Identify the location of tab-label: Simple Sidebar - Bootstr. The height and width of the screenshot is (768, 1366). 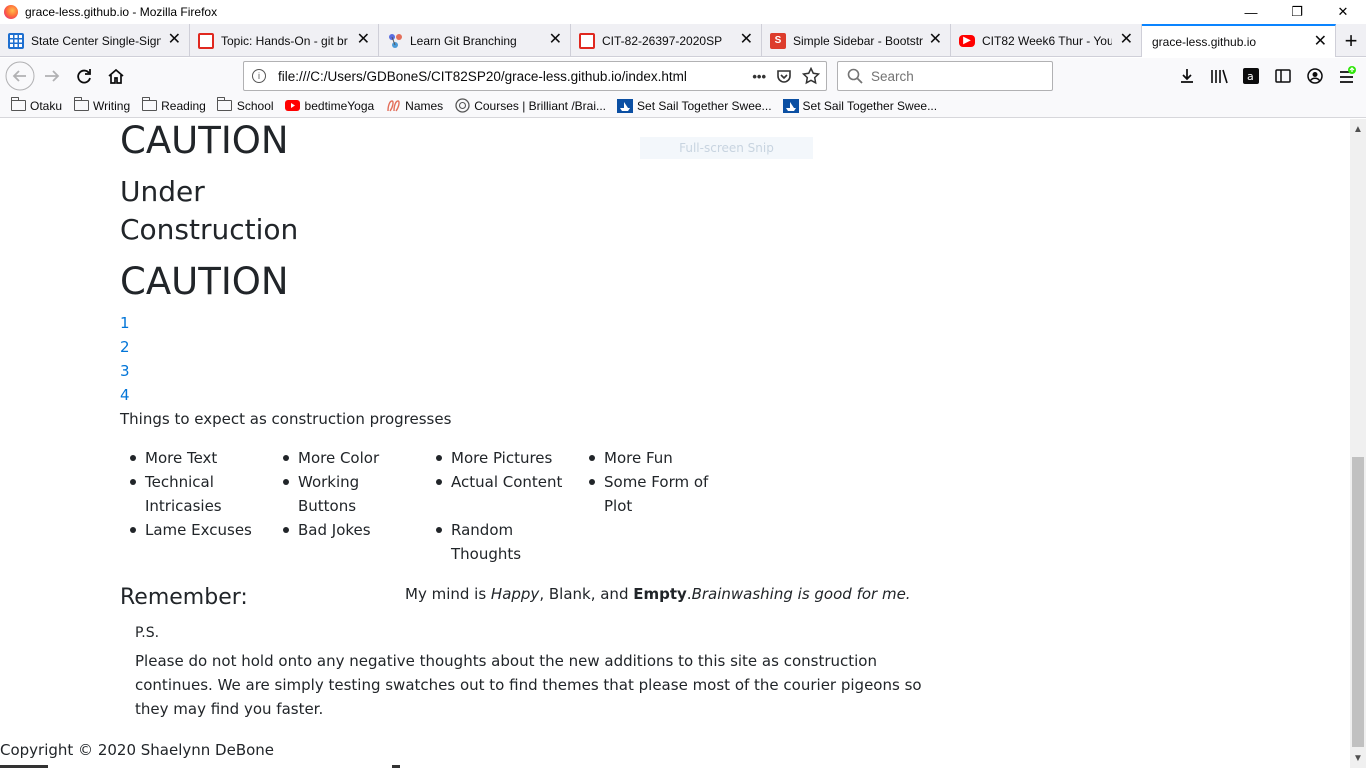
(858, 40).